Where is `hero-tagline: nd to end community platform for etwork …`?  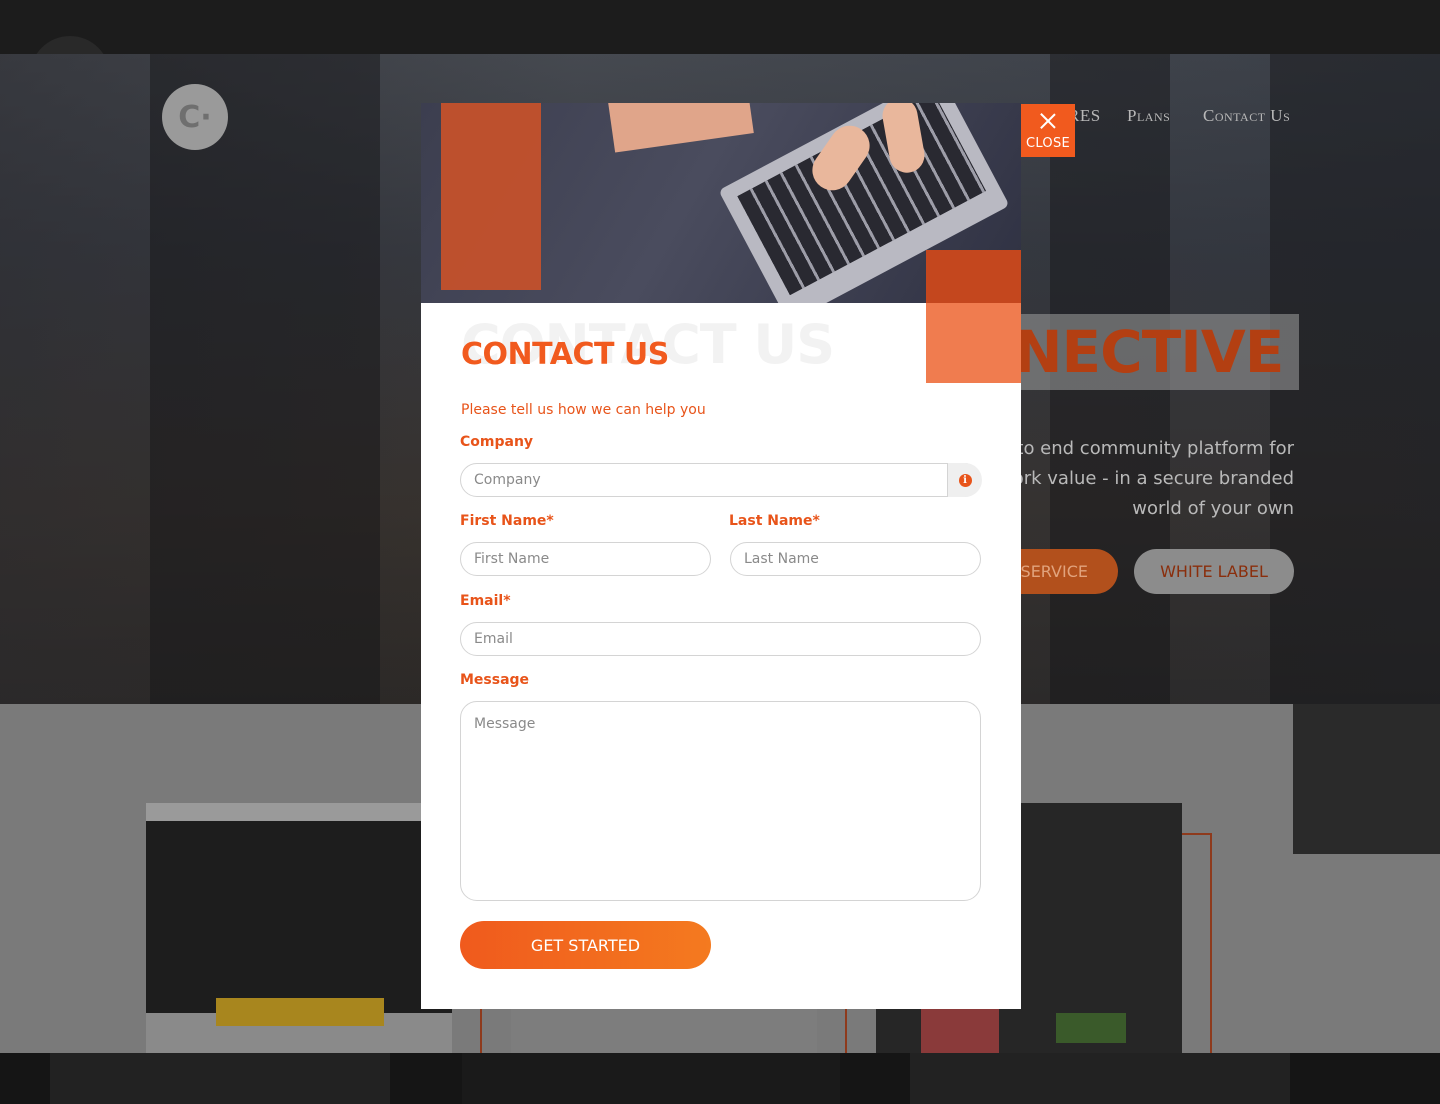
hero-tagline: nd to end community platform for etwork … is located at coordinates (1137, 479).